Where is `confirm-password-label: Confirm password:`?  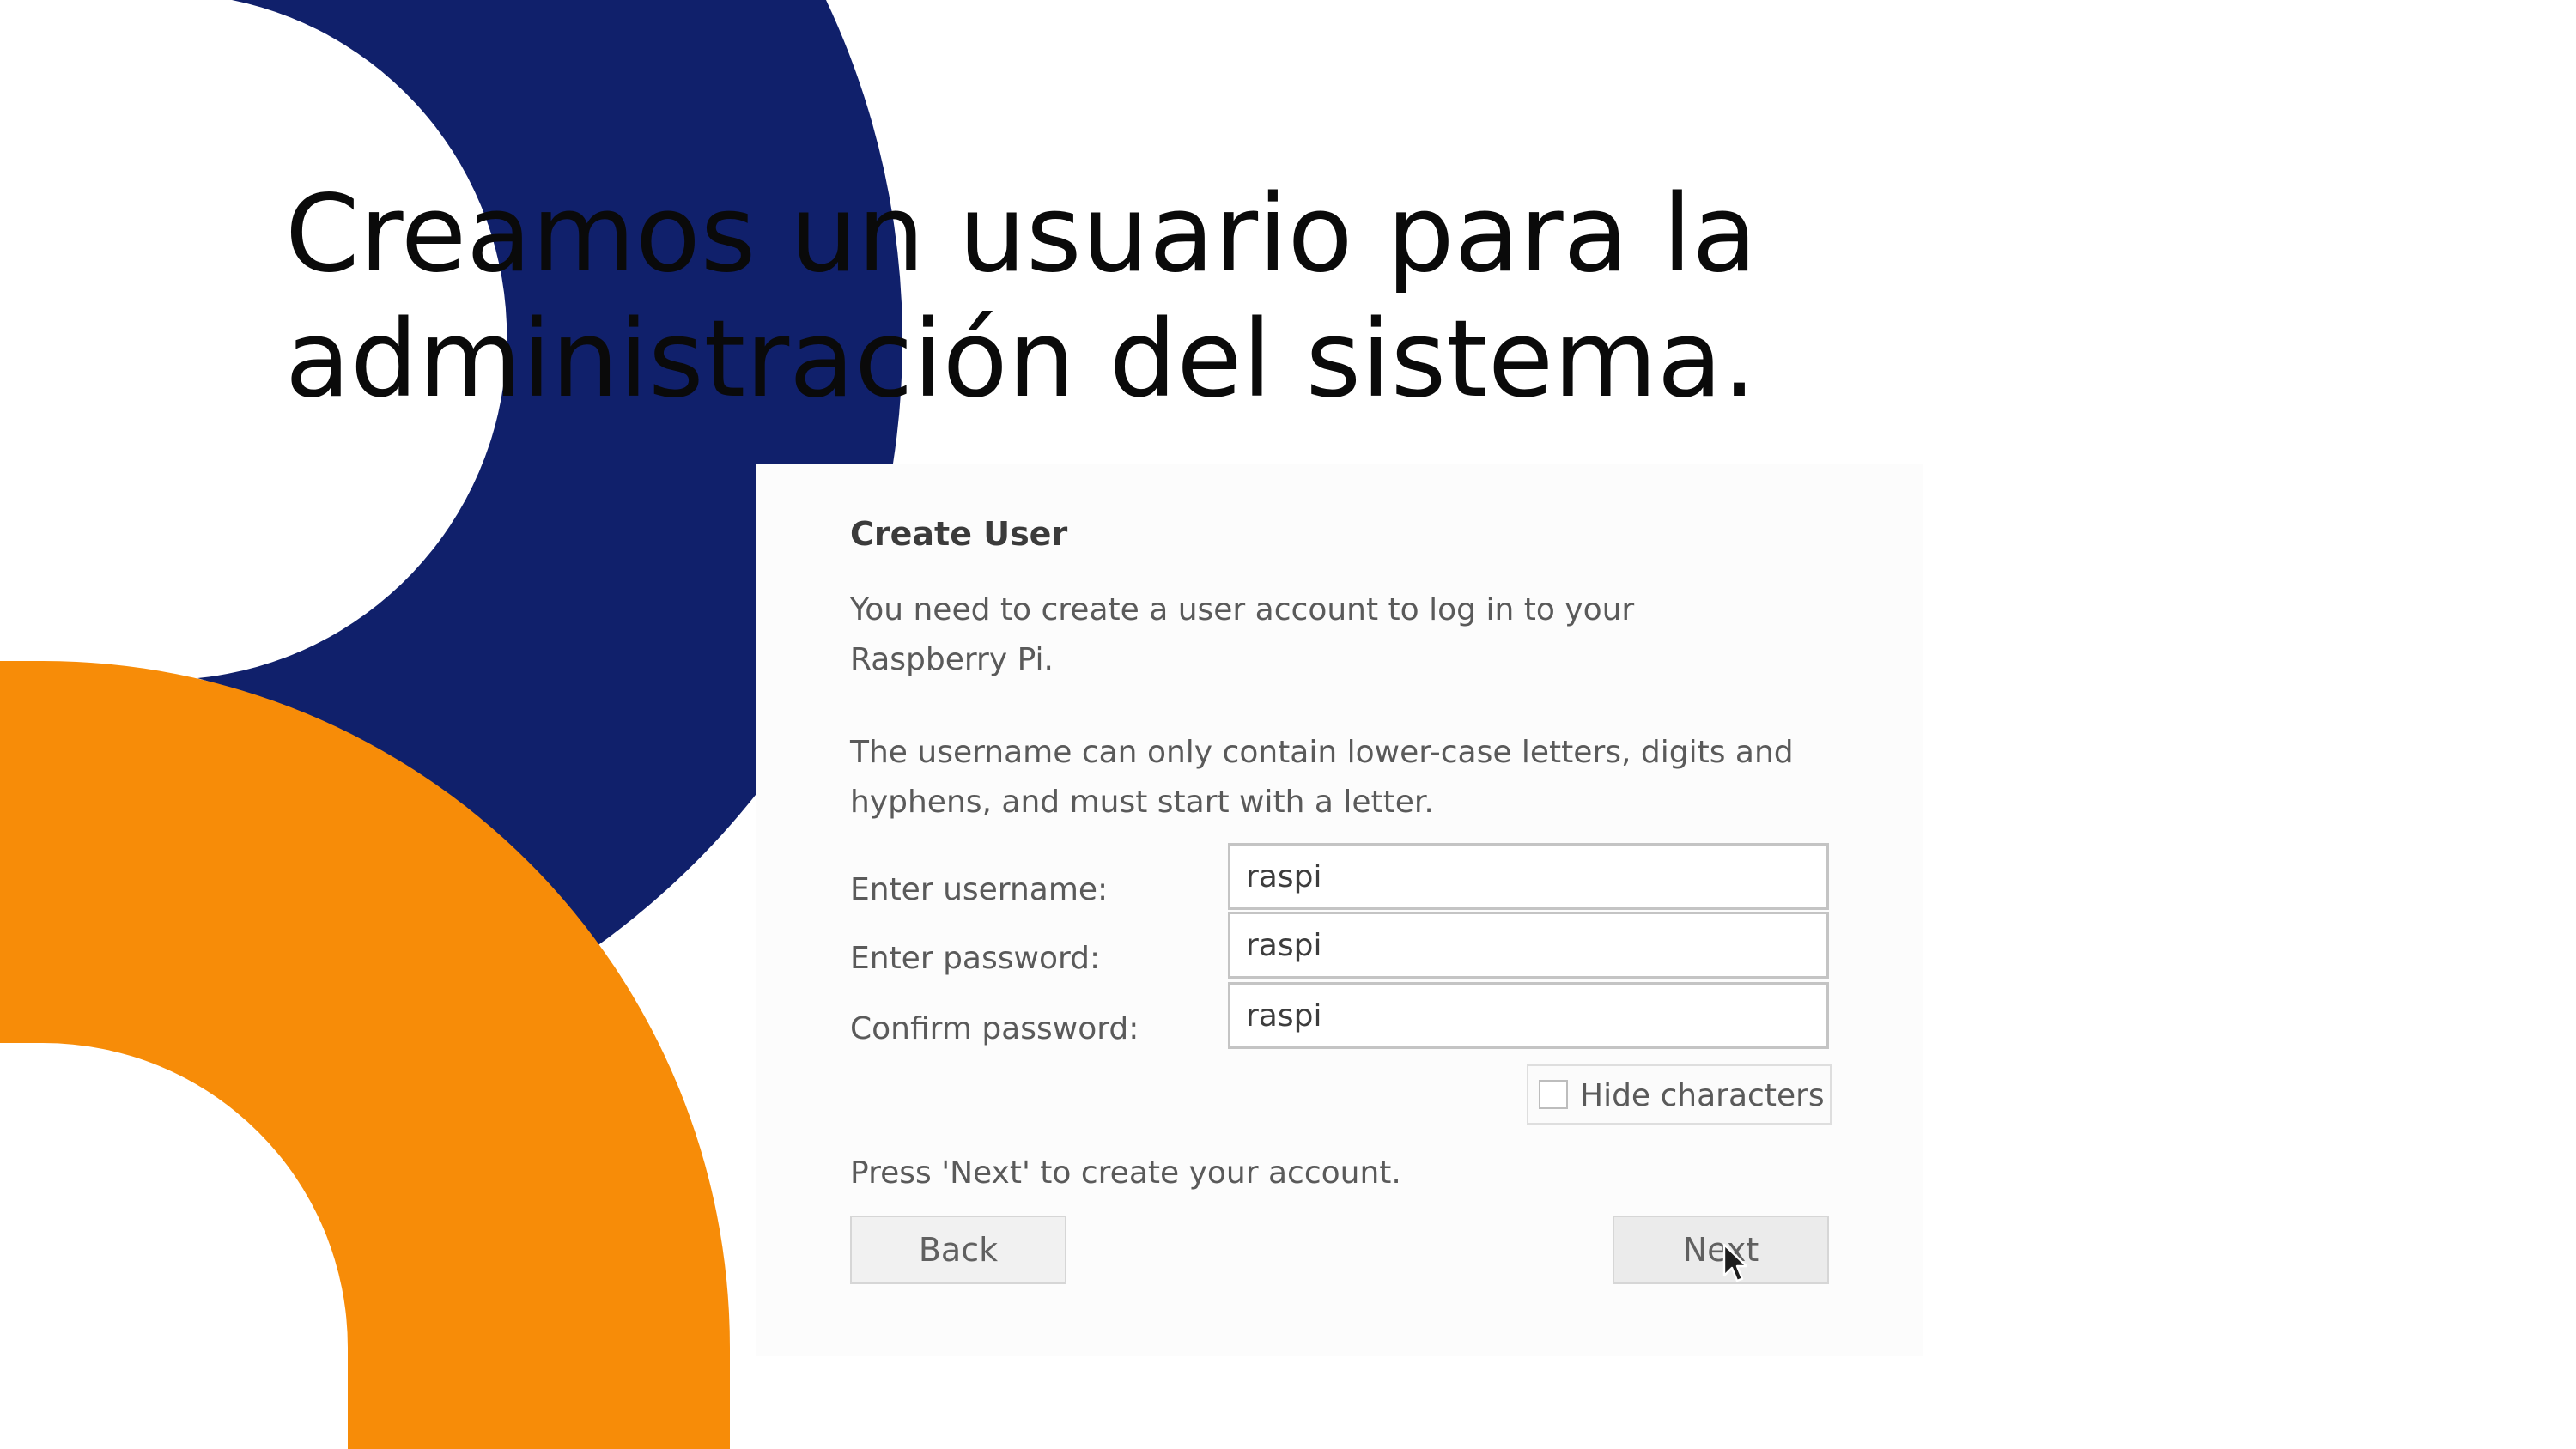
confirm-password-label: Confirm password: is located at coordinates (995, 1028).